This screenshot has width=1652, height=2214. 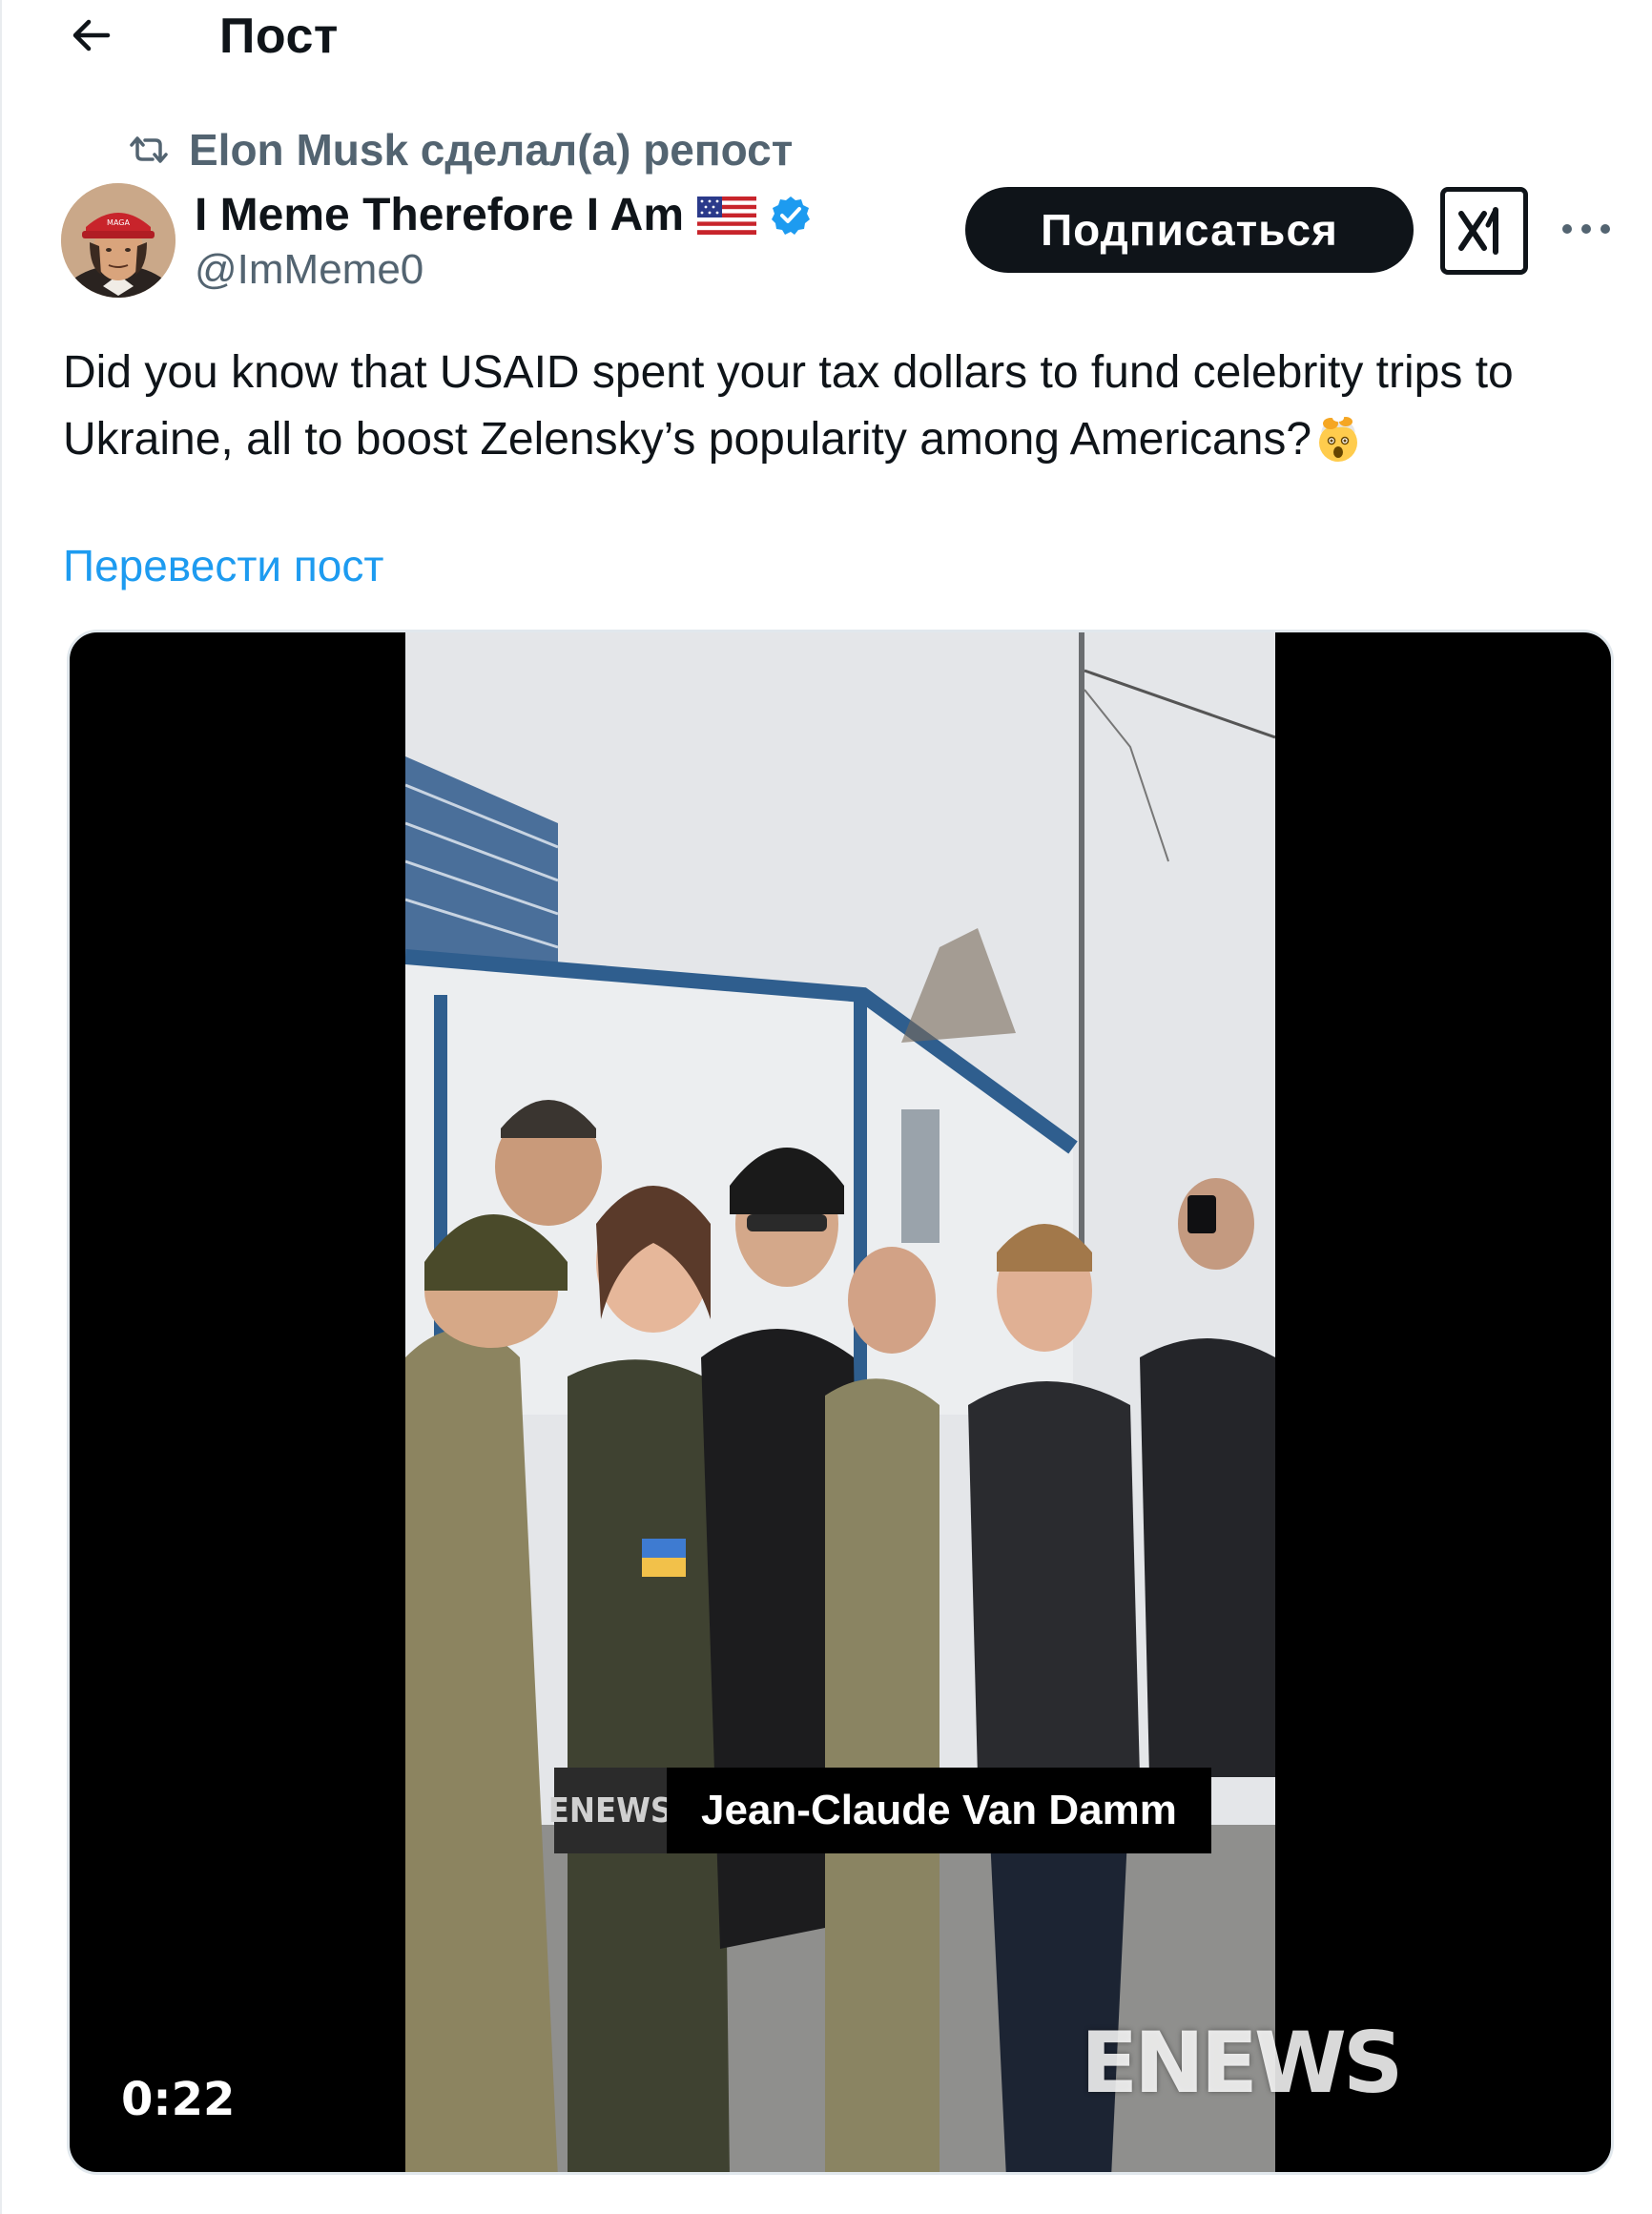 I want to click on video-caption: ENEWS Jean-Claude Van Damm, so click(x=880, y=1810).